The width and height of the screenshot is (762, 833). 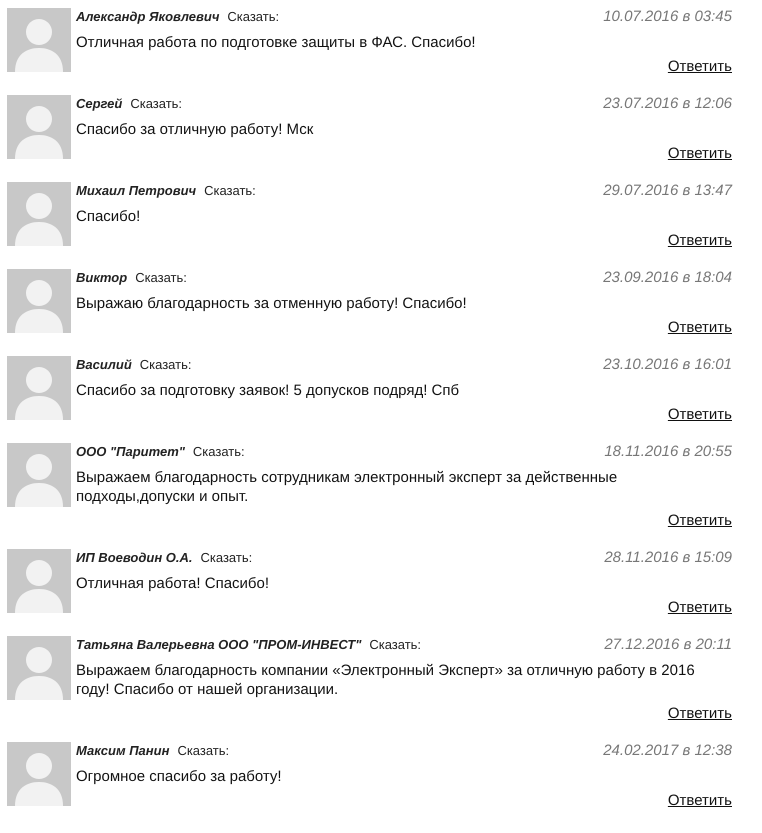 What do you see at coordinates (268, 390) in the screenshot?
I see `comment-text: Спасибо за подготовку заявок! 5 допусков подряд! Спб` at bounding box center [268, 390].